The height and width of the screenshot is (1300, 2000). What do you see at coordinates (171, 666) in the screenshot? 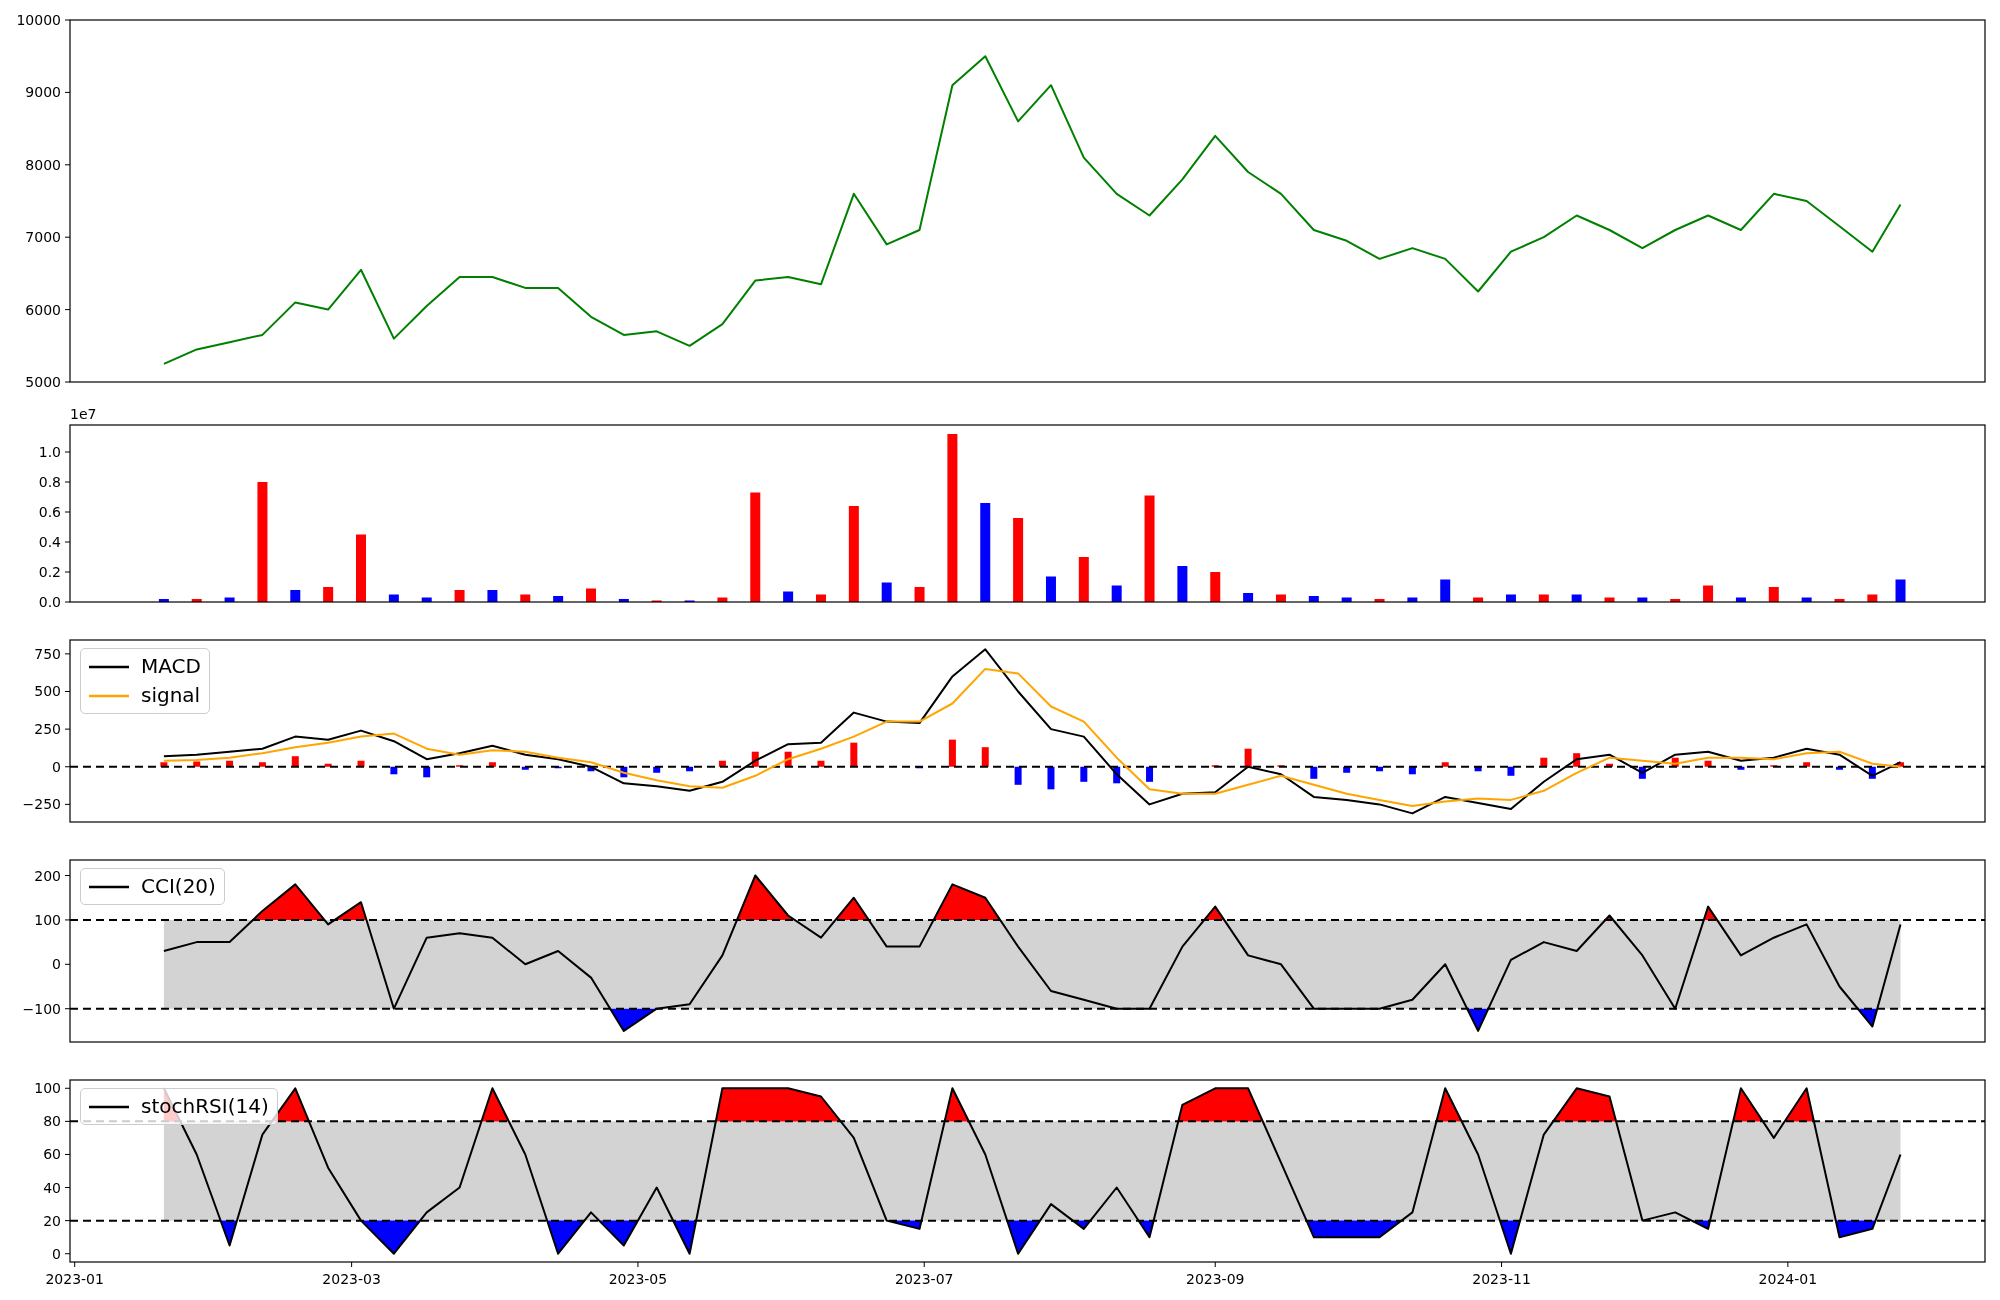
I see `legend-label: MACD` at bounding box center [171, 666].